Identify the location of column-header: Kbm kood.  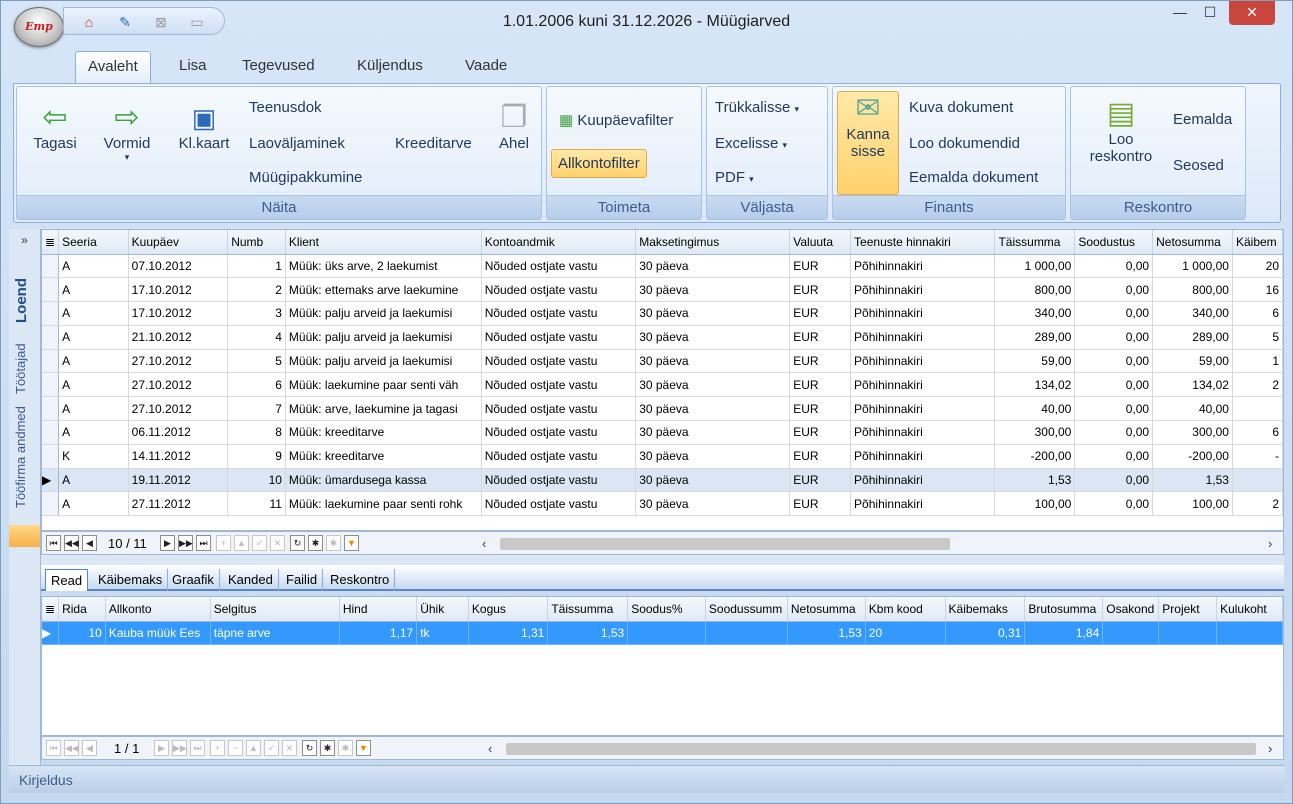
(905, 609).